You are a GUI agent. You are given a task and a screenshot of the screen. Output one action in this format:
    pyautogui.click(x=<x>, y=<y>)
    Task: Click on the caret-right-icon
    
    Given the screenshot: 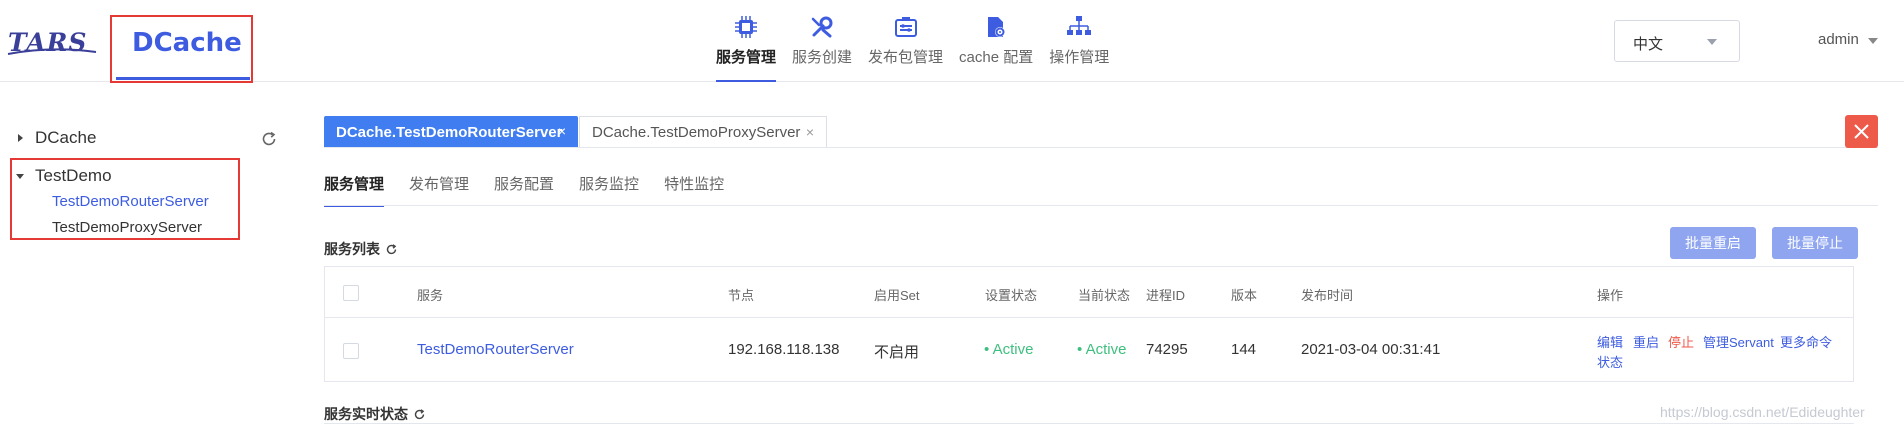 What is the action you would take?
    pyautogui.click(x=20, y=138)
    